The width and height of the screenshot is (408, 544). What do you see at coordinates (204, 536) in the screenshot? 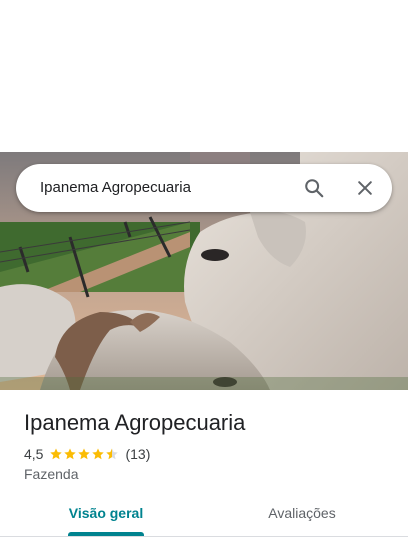
I see `divider` at bounding box center [204, 536].